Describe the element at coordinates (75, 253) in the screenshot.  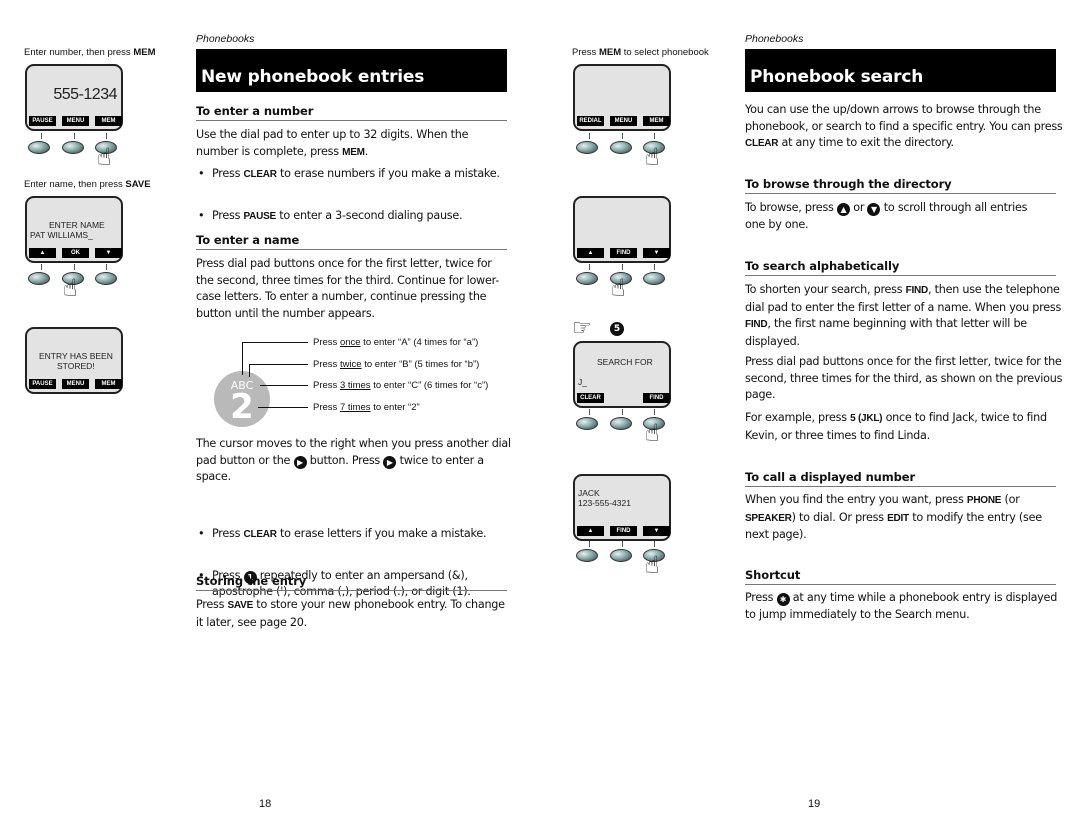
I see `softkey-ok: OK` at that location.